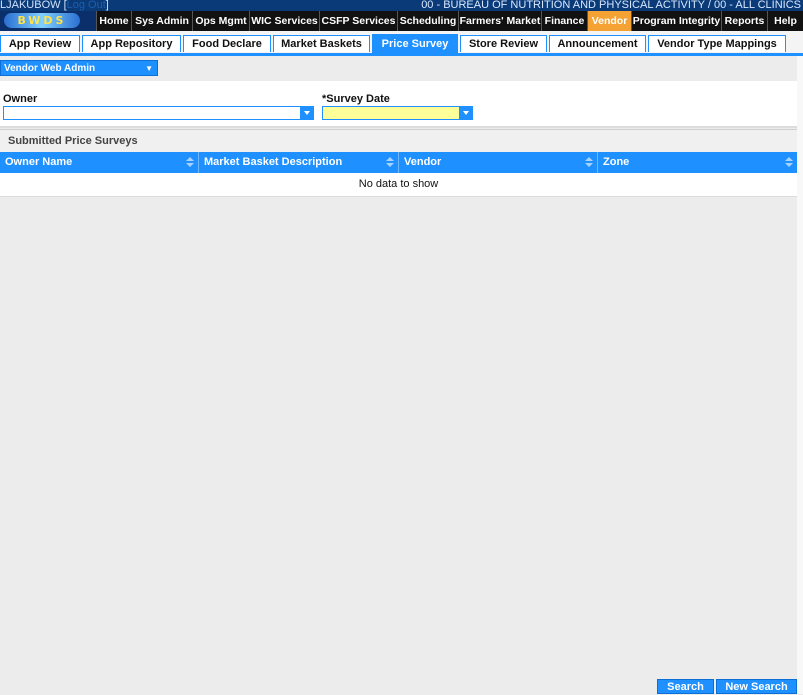  Describe the element at coordinates (676, 21) in the screenshot. I see `menu-program-integrity: Program Integrity` at that location.